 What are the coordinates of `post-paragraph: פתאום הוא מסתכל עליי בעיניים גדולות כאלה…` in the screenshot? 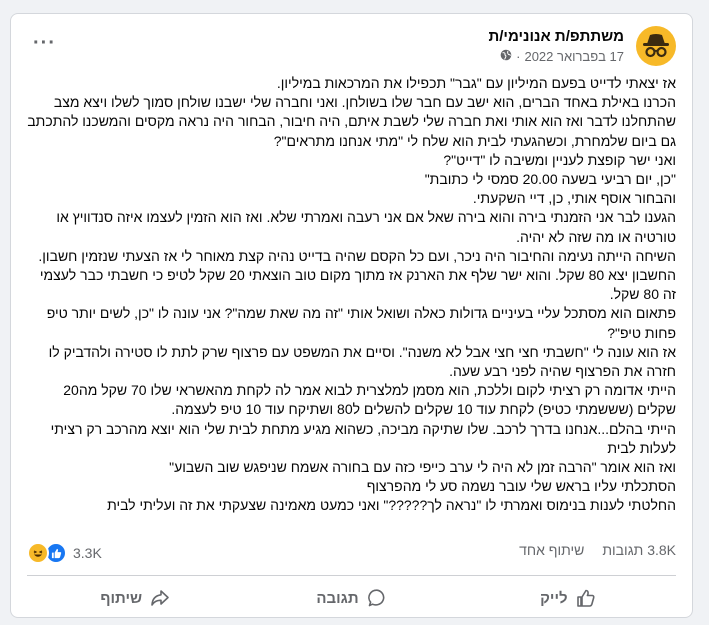 It's located at (361, 323).